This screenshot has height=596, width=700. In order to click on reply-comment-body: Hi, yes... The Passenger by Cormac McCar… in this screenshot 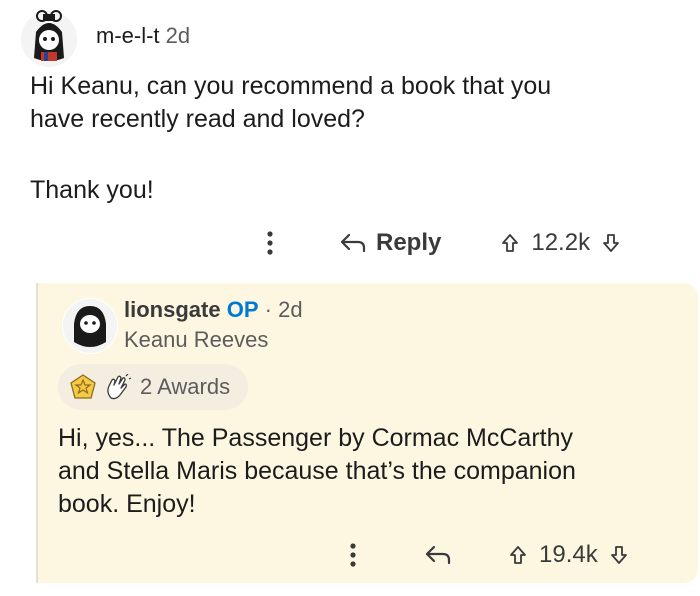, I will do `click(368, 471)`.